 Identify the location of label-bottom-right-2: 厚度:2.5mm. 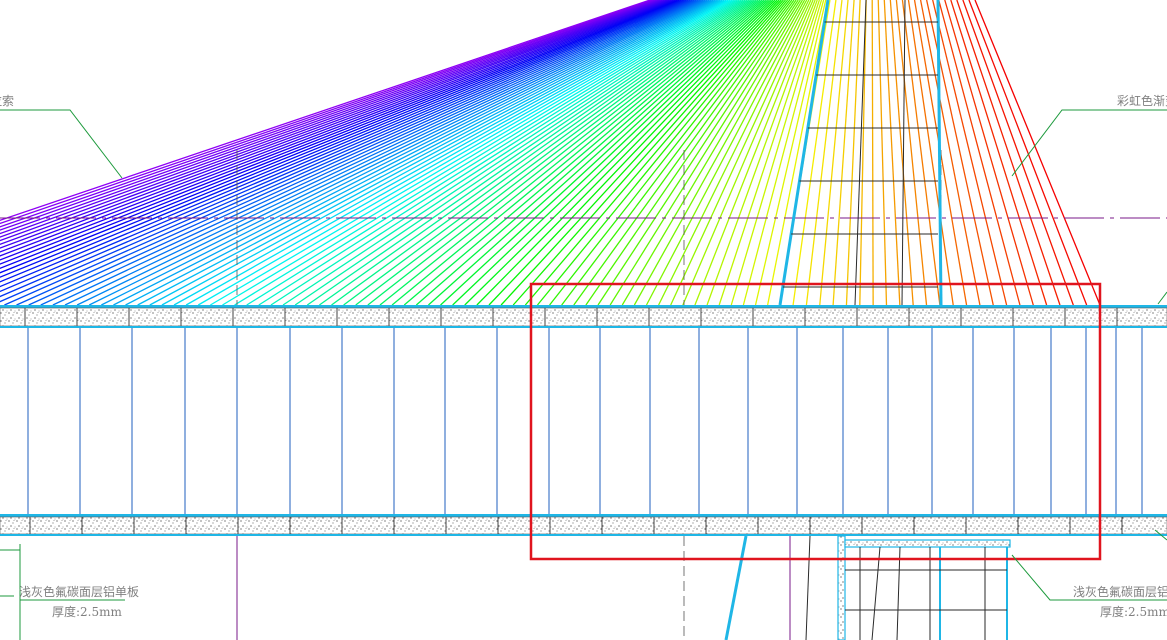
(1133, 611).